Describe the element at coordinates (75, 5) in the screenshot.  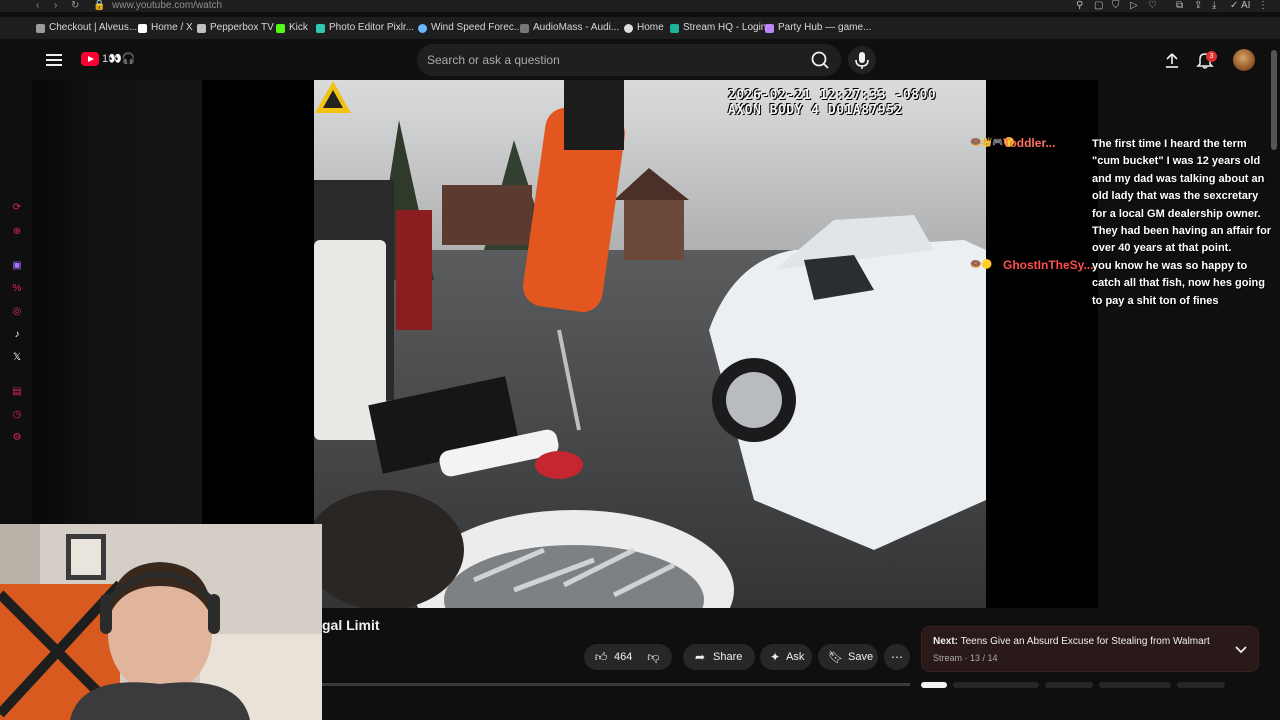
I see `reload-icon: ↻` at that location.